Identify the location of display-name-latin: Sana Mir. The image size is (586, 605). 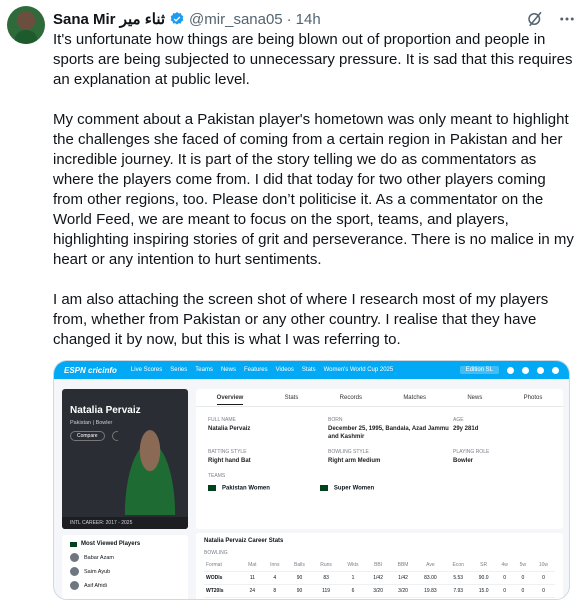
(84, 19).